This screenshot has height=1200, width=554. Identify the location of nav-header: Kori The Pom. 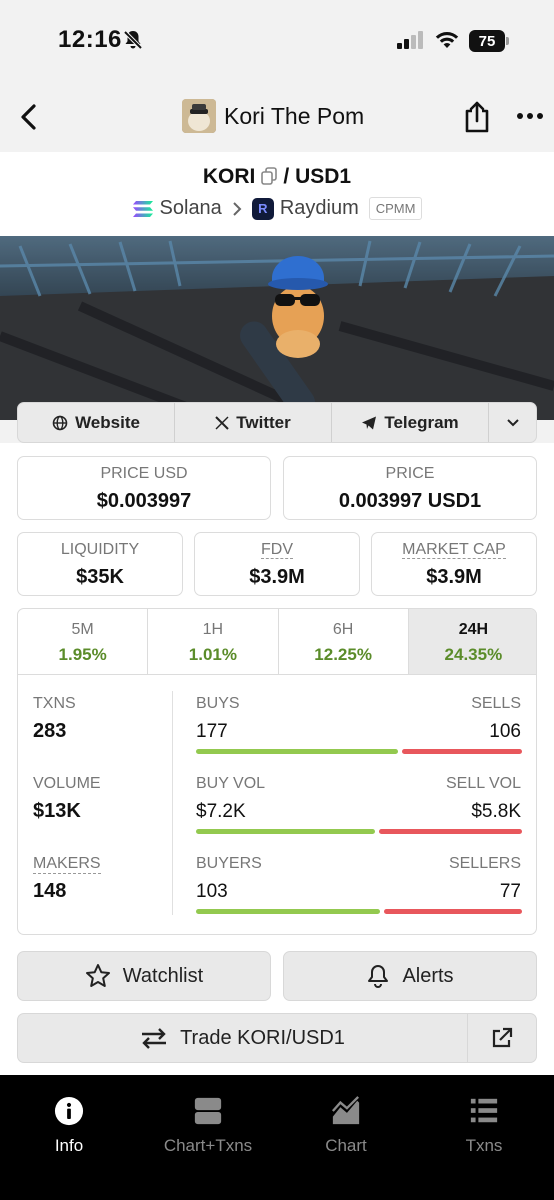
(277, 118).